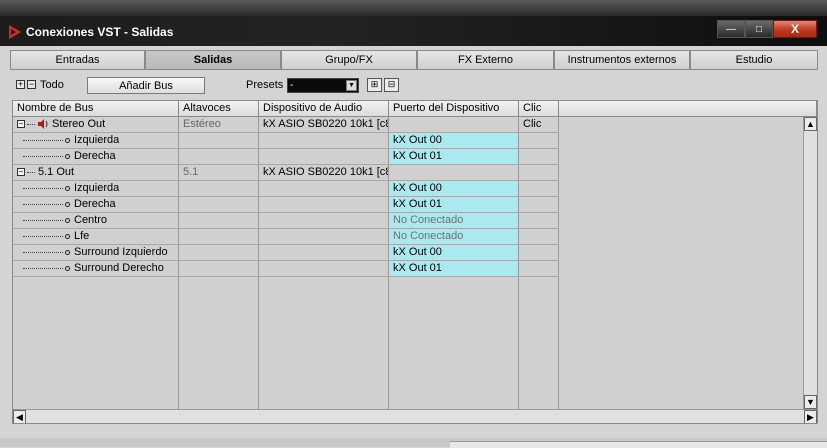 Image resolution: width=827 pixels, height=448 pixels. Describe the element at coordinates (391, 85) in the screenshot. I see `remove-preset-icon: ⊟` at that location.